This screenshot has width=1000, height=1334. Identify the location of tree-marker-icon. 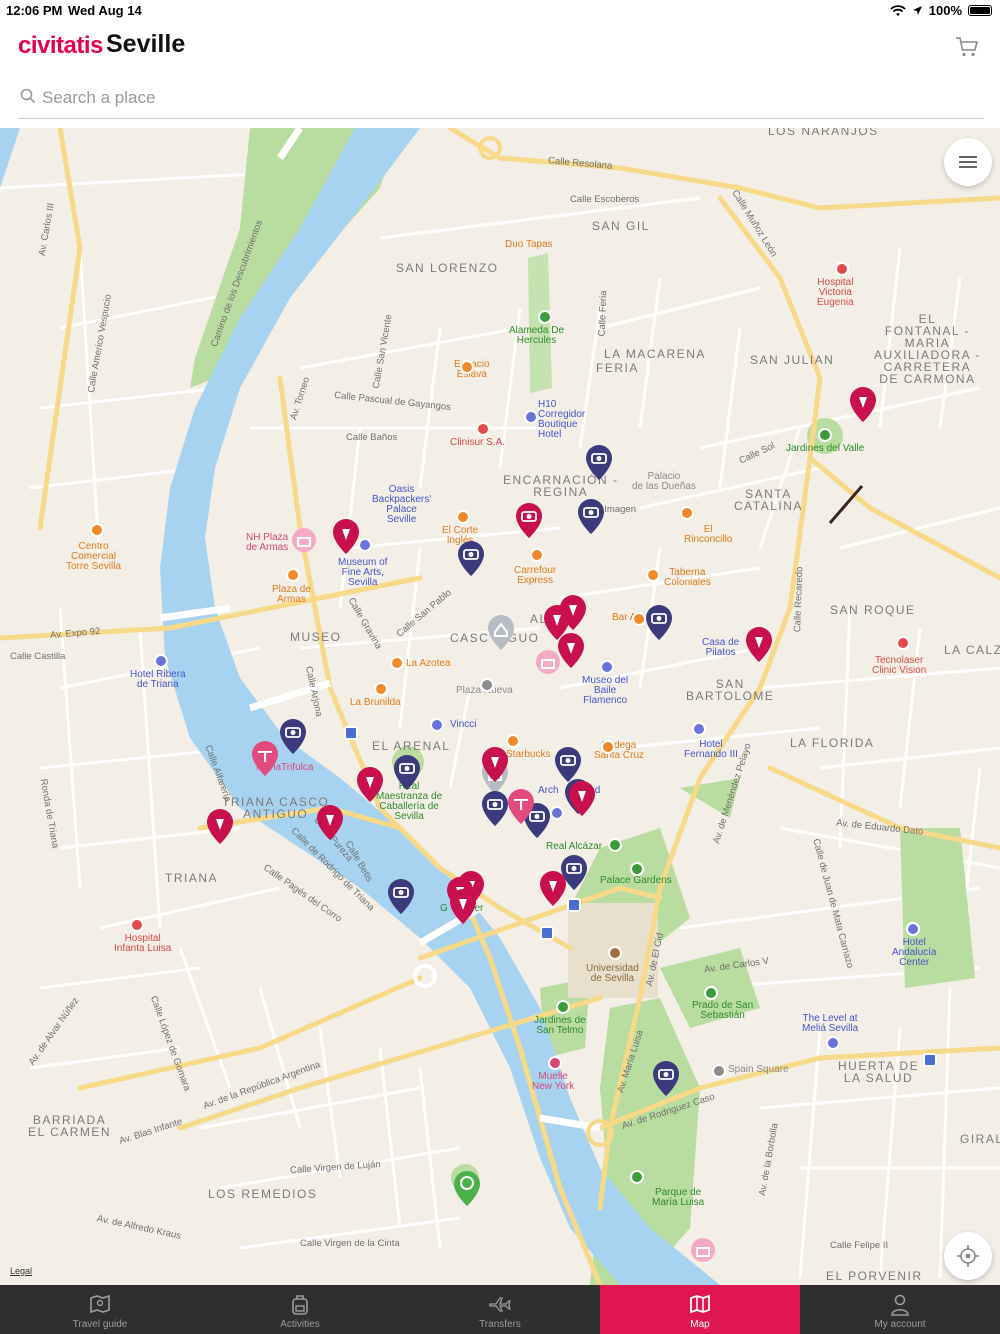
(467, 1189).